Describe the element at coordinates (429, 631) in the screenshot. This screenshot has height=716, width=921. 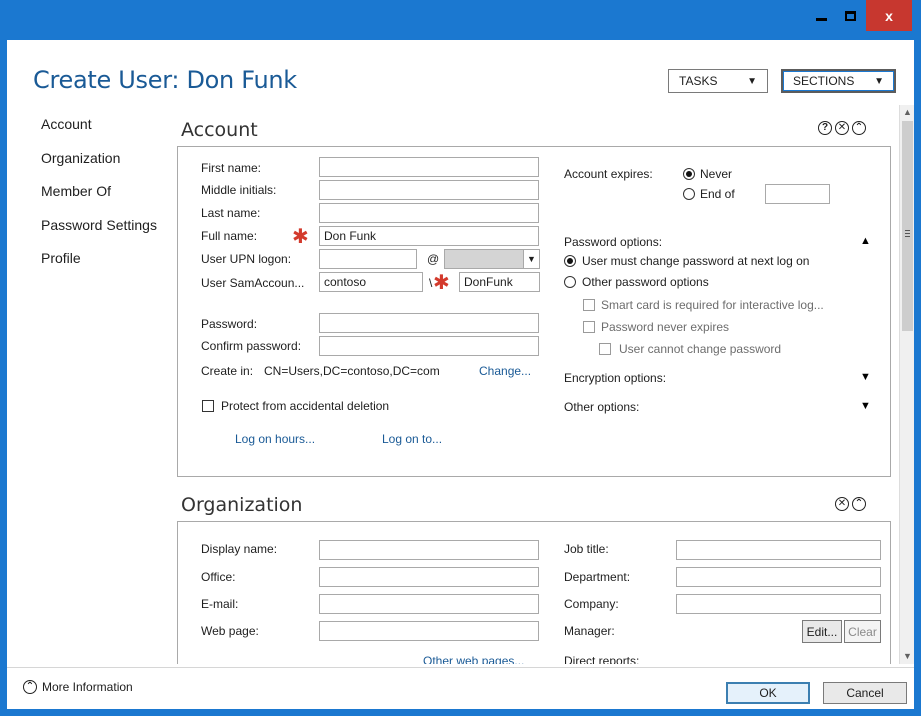
I see `web-page-field` at that location.